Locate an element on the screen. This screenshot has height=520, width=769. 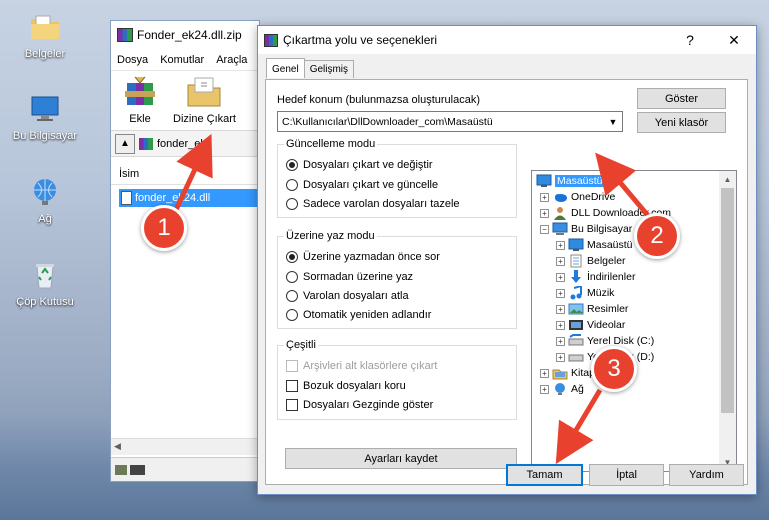
tree-node-label: Belgeler is located at coordinates (606, 261).